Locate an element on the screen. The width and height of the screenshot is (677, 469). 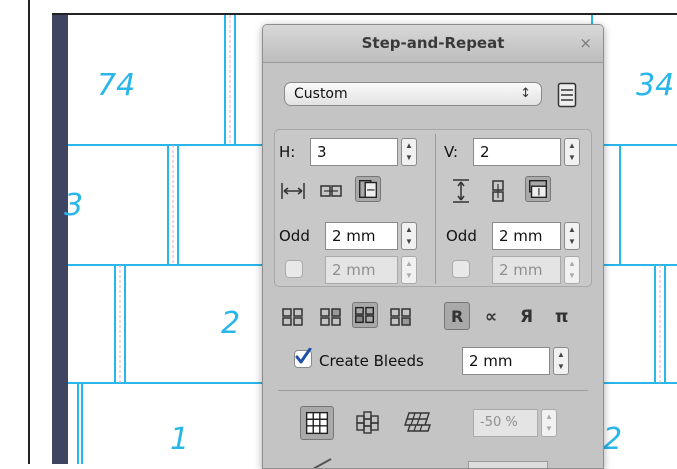
preset-select-value: Custom is located at coordinates (321, 94).